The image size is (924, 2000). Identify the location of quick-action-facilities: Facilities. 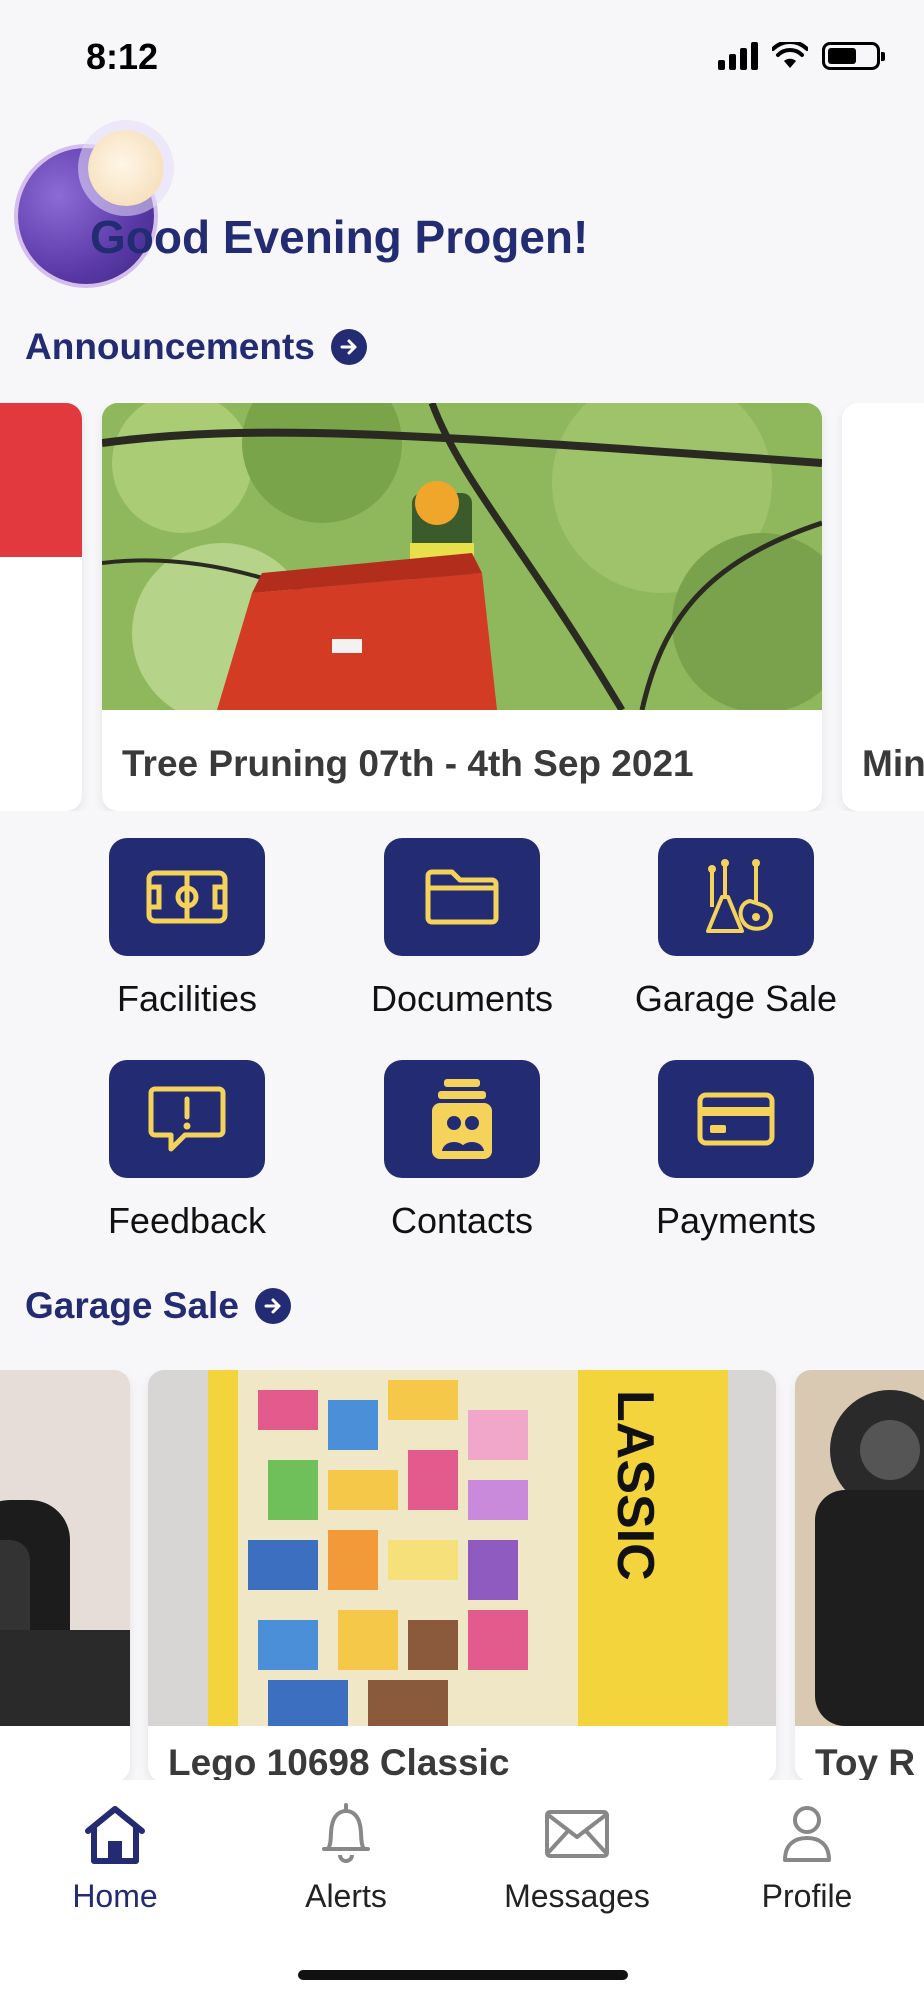
(187, 929).